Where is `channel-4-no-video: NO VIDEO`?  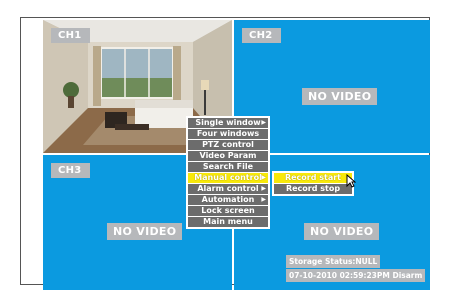
channel-4-no-video: NO VIDEO is located at coordinates (342, 231).